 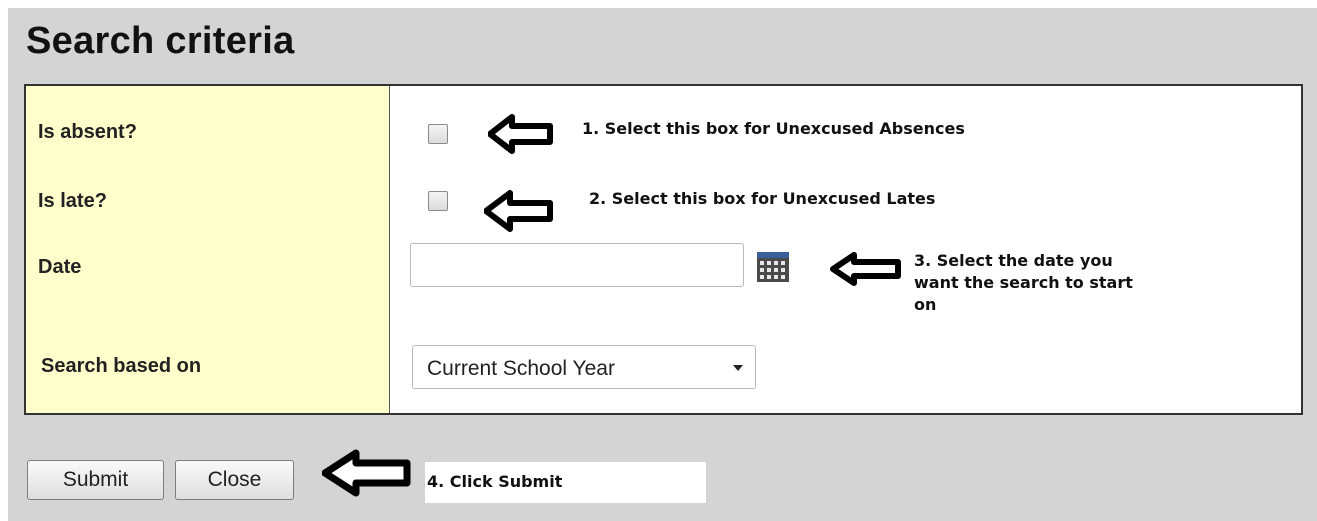 What do you see at coordinates (87, 132) in the screenshot?
I see `is-absent-label: Is absent?` at bounding box center [87, 132].